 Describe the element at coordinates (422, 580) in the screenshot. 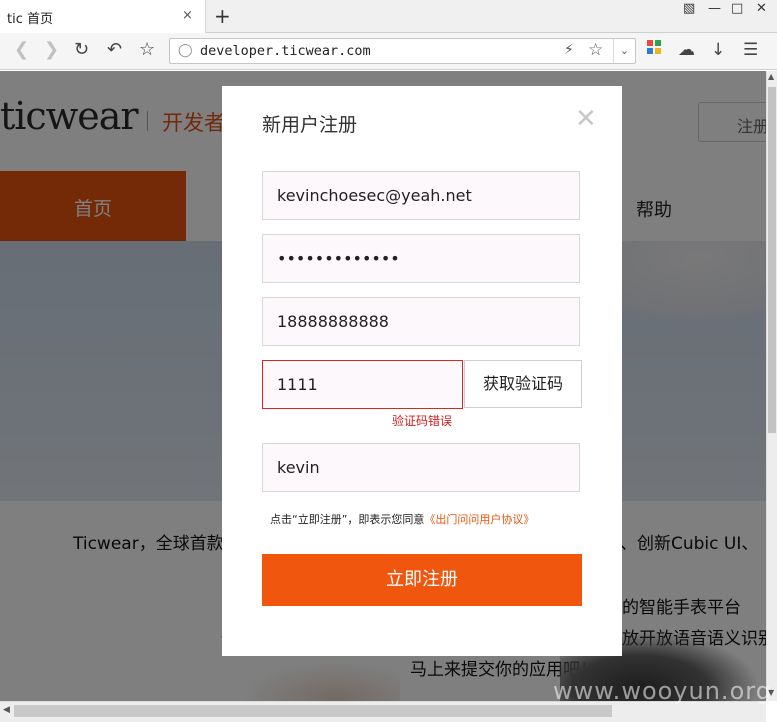

I see `register-submit-button: 立即注册` at that location.